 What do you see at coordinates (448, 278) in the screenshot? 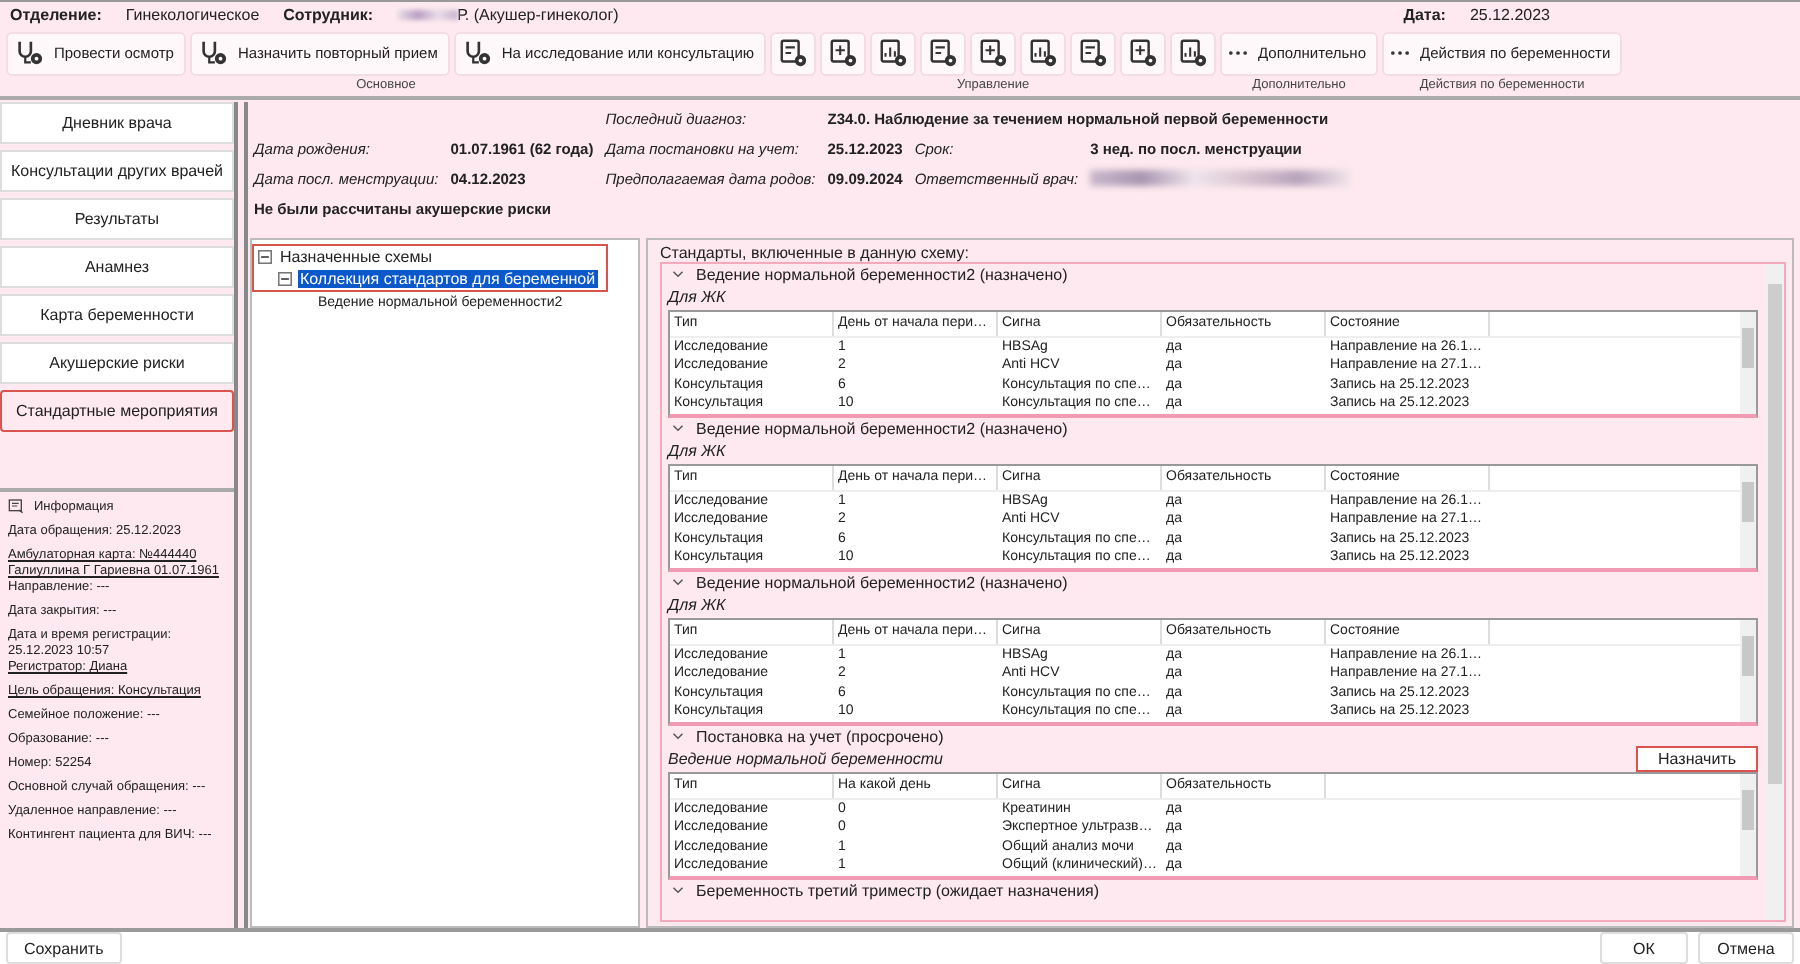
I see `tree-item: Коллекция стандартов для беременной` at bounding box center [448, 278].